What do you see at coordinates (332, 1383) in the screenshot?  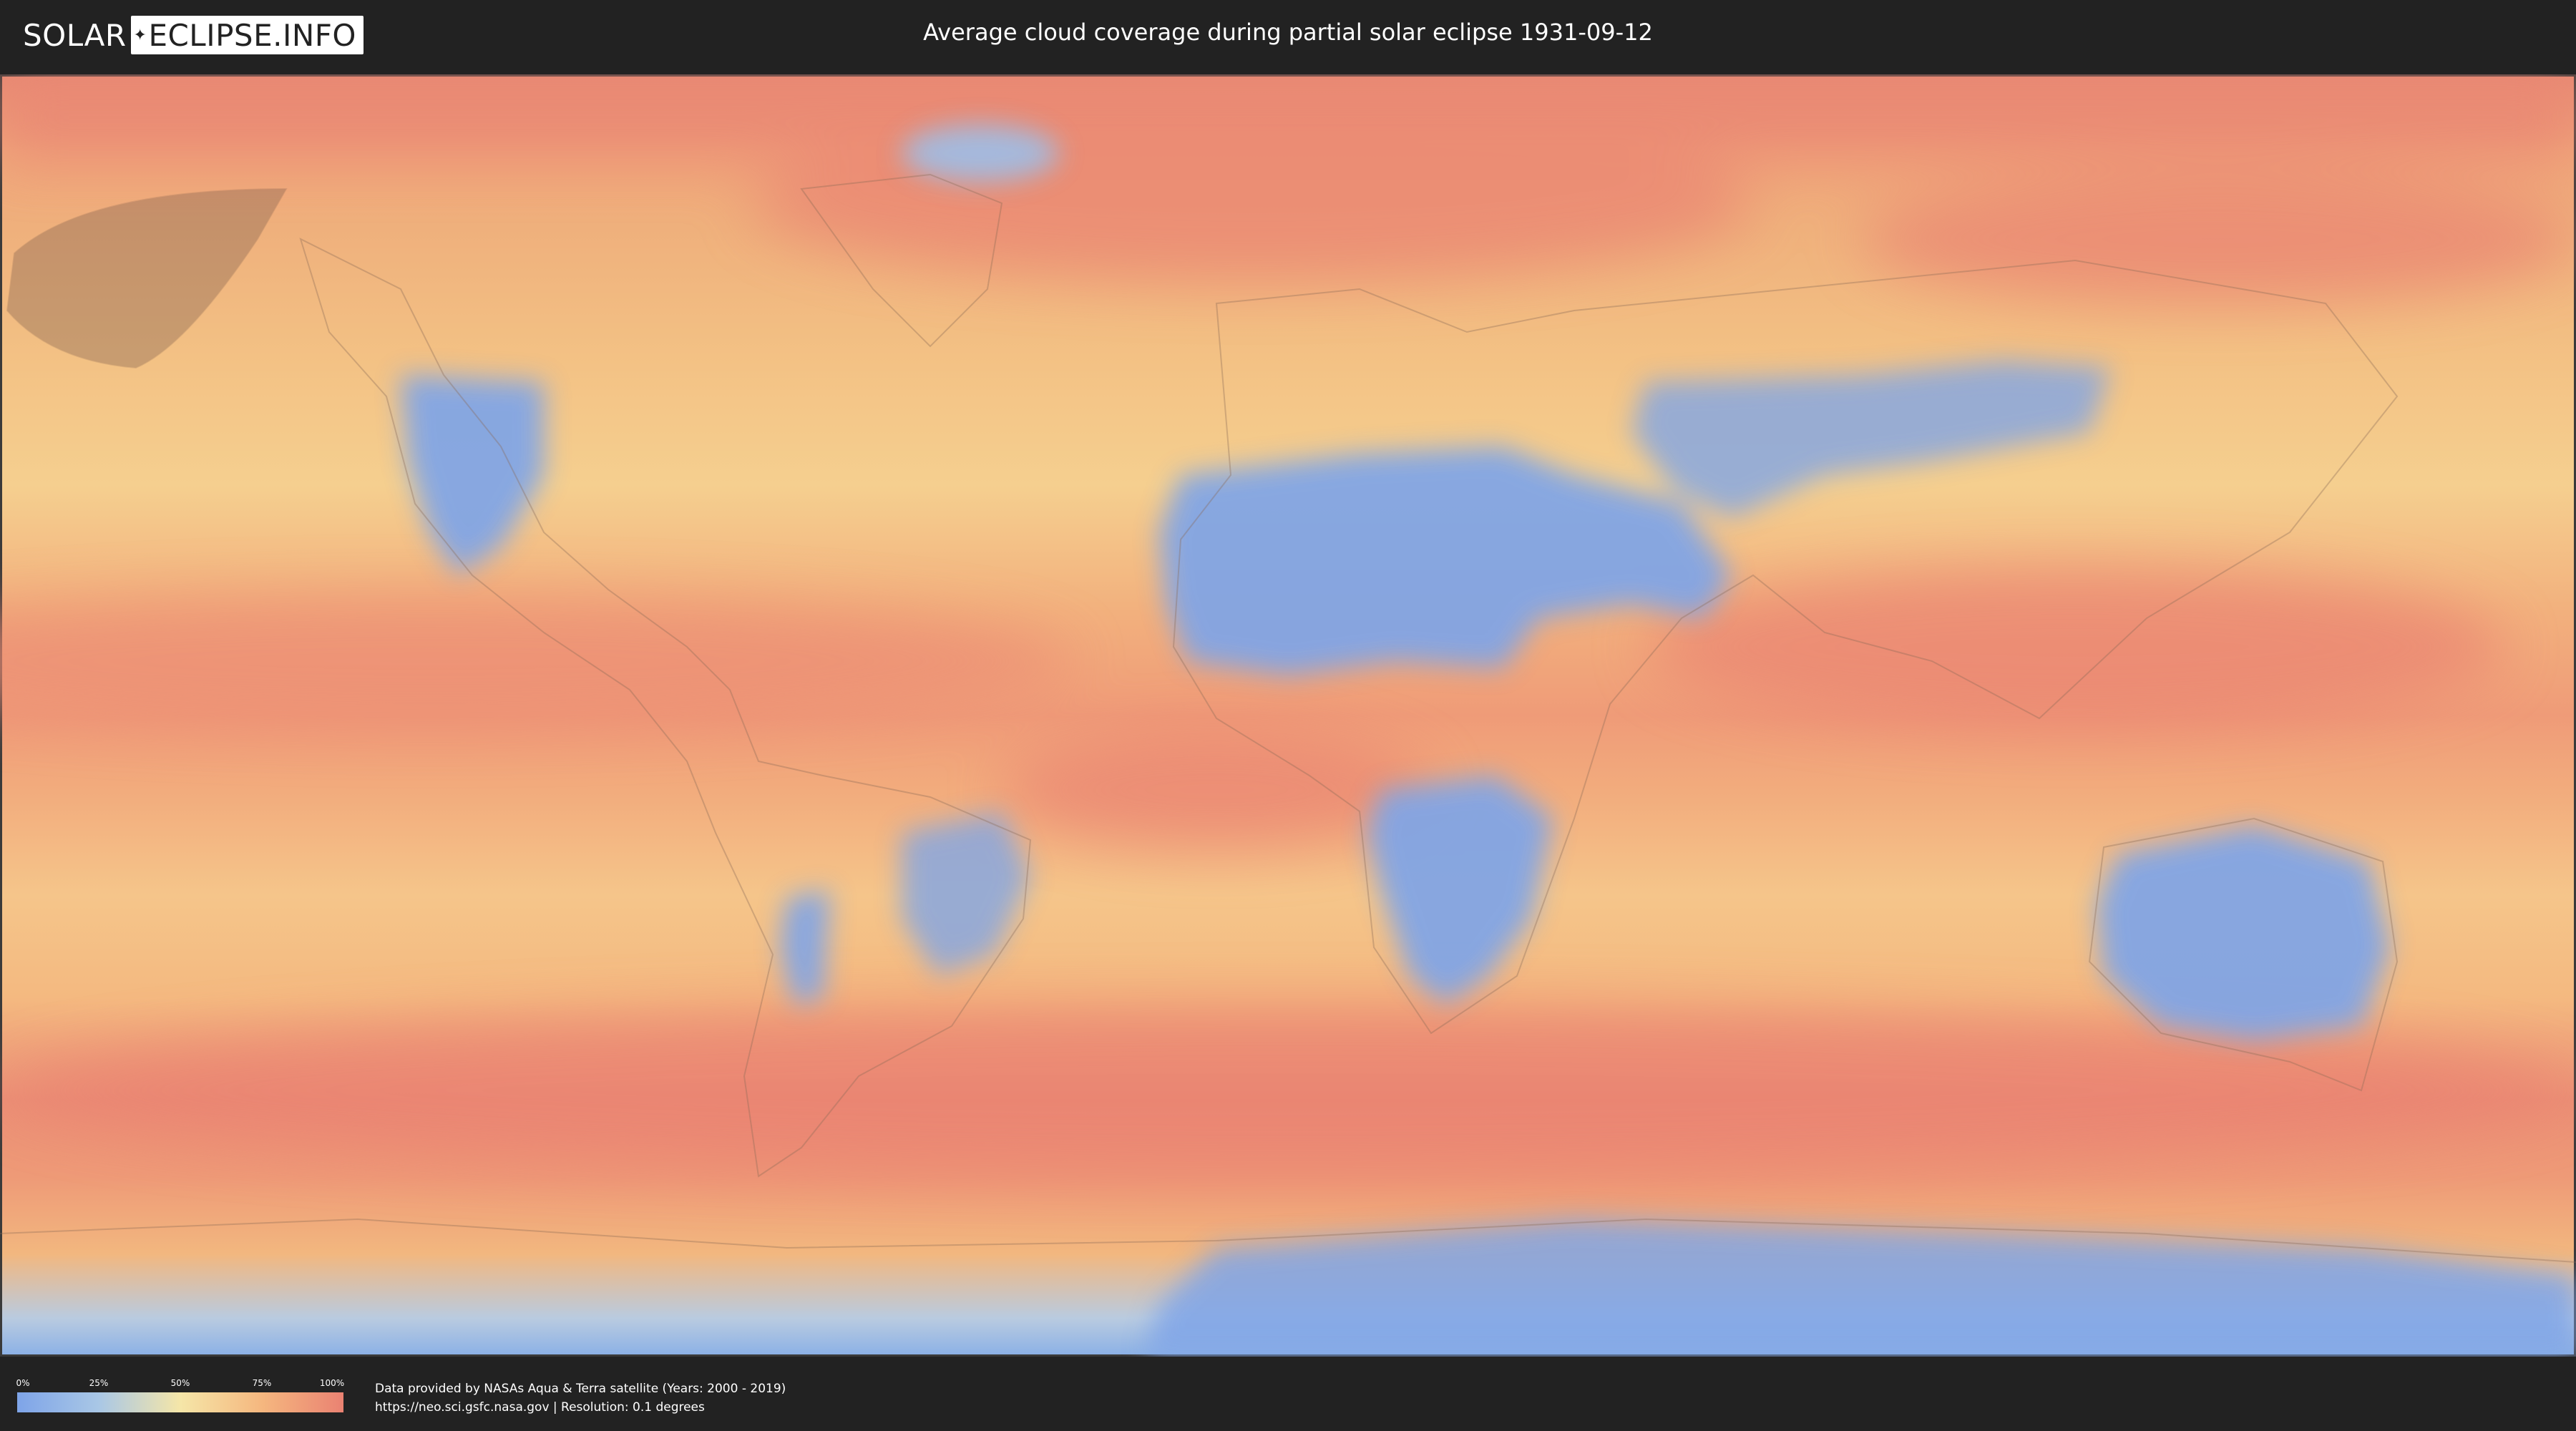 I see `legend-tick-100: 100%` at bounding box center [332, 1383].